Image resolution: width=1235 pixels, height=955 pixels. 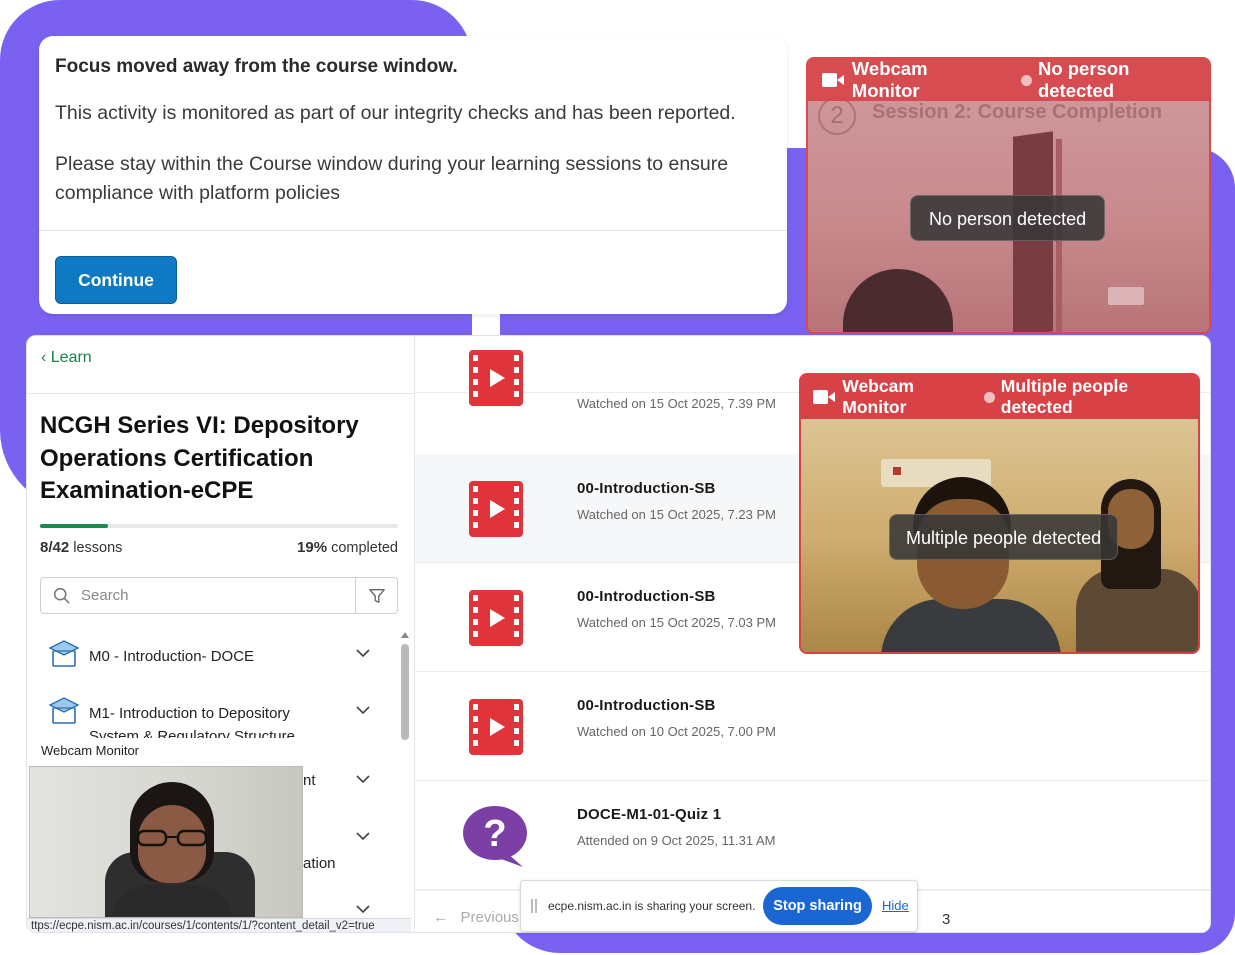 I want to click on chevron-left-icon: ‹, so click(x=44, y=357).